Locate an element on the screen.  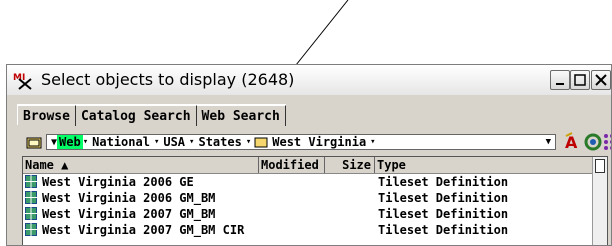
crumb-states: States is located at coordinates (219, 142).